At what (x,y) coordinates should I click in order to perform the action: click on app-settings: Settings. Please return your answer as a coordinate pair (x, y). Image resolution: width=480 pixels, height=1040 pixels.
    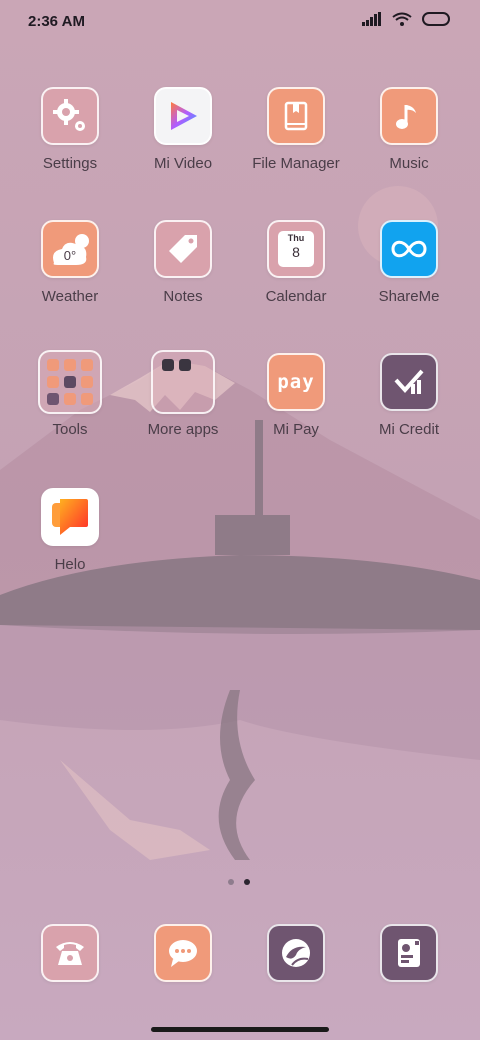
    Looking at the image, I should click on (70, 129).